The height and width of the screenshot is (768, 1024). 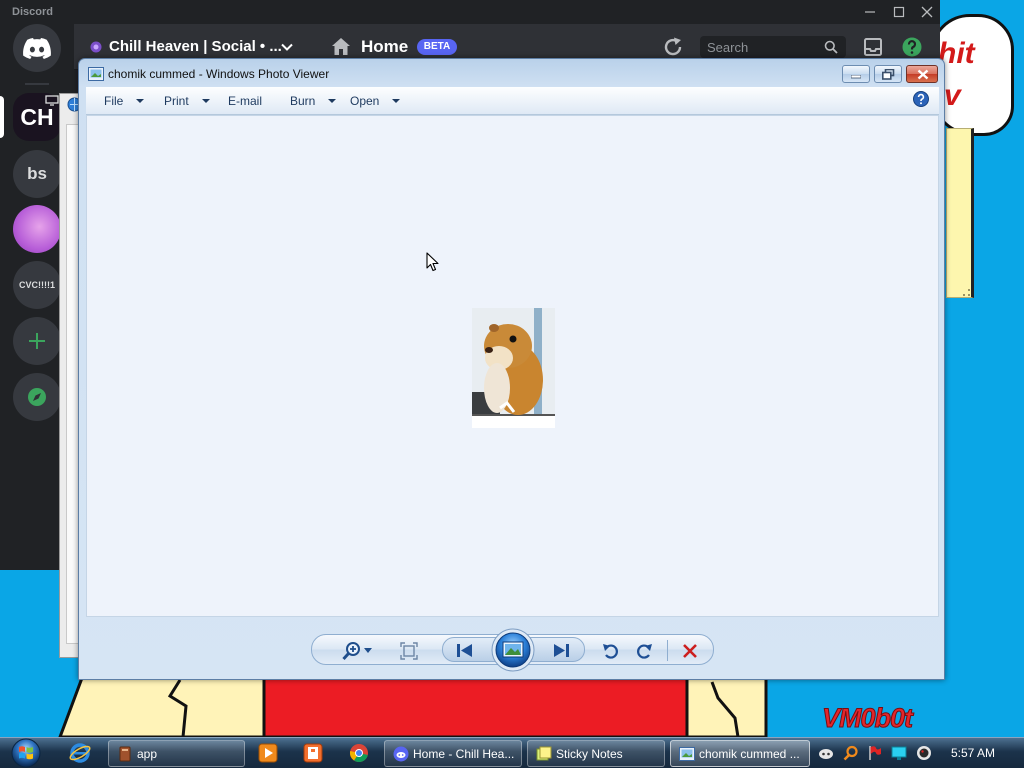 I want to click on control-separator, so click(x=667, y=650).